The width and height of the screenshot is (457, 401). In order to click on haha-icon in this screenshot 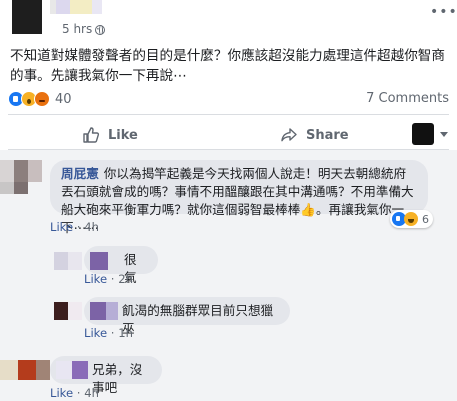, I will do `click(411, 219)`.